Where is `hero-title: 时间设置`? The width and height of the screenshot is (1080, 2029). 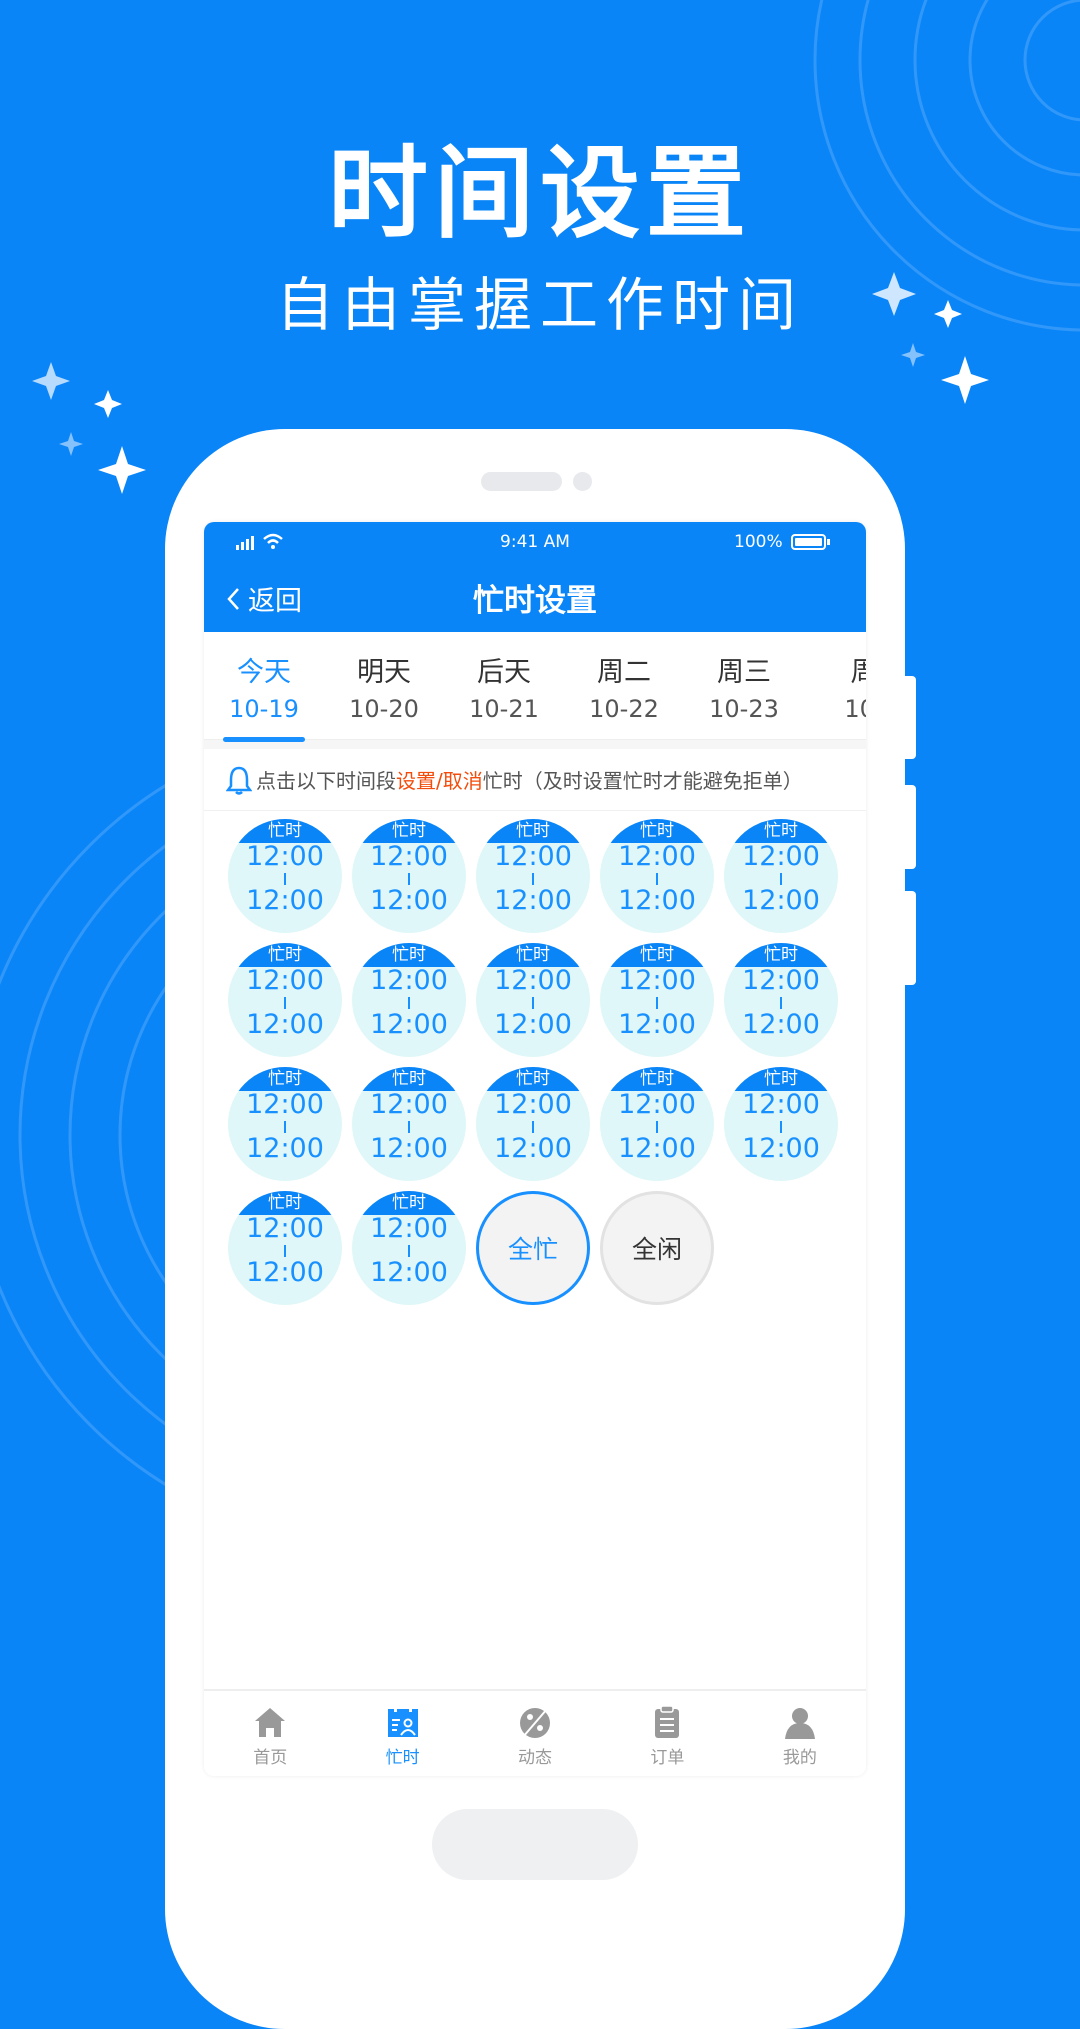
hero-title: 时间设置 is located at coordinates (540, 193).